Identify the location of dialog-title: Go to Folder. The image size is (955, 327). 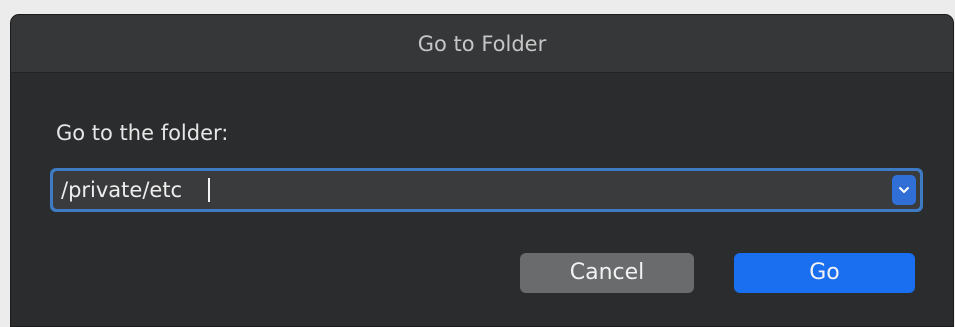
(482, 44).